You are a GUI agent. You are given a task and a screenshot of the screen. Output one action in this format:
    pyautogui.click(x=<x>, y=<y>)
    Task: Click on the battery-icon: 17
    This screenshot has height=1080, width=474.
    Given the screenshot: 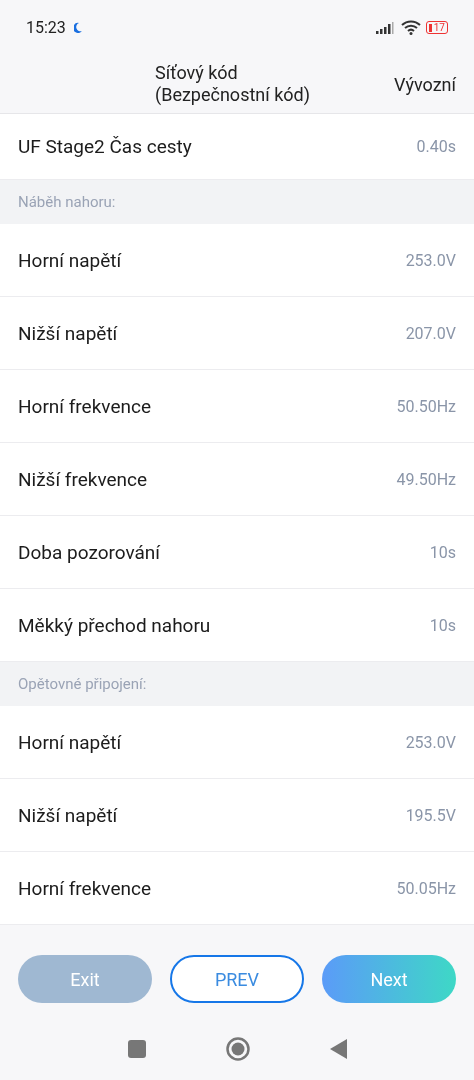 What is the action you would take?
    pyautogui.click(x=436, y=27)
    